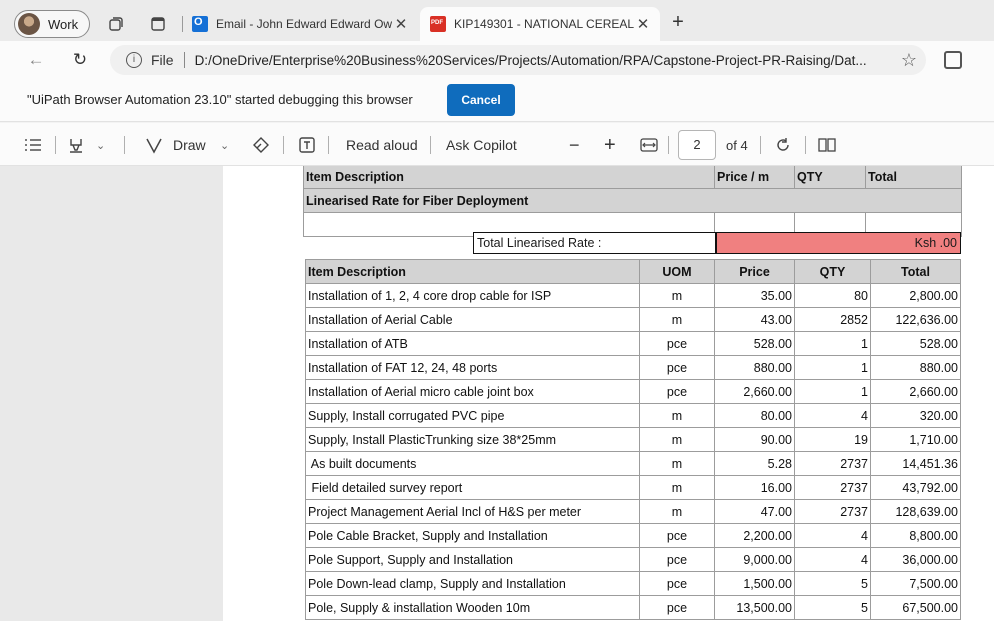 This screenshot has height=621, width=994. I want to click on cell-total: 8,800.00, so click(915, 535).